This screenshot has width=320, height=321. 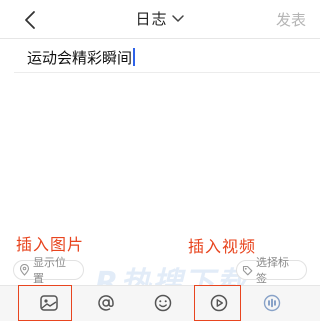 I want to click on chevron-down-icon, so click(x=178, y=19).